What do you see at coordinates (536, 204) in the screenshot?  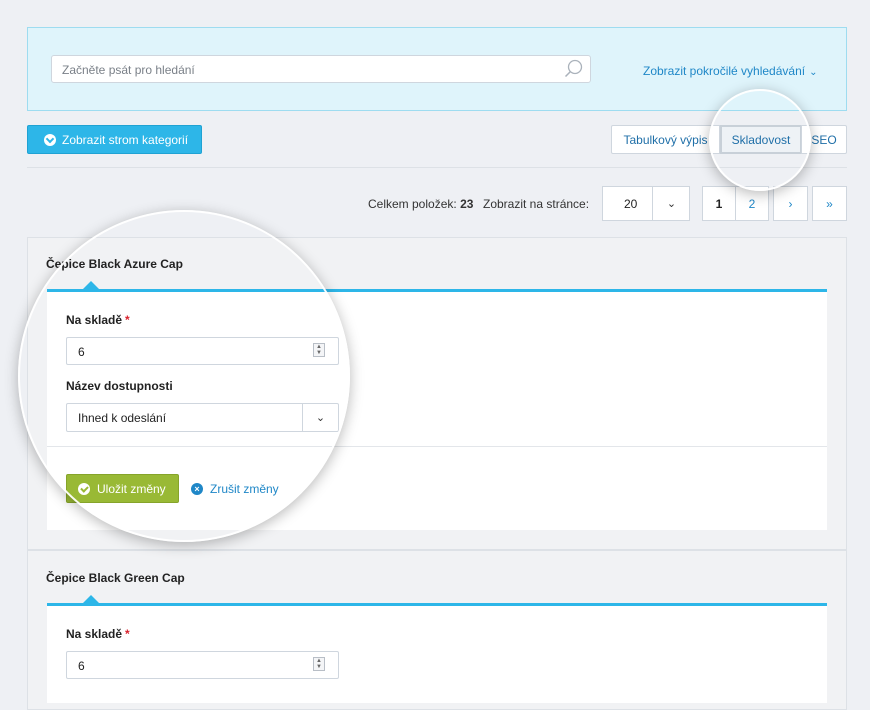 I see `per-page-label: Zobrazit na stránce:` at bounding box center [536, 204].